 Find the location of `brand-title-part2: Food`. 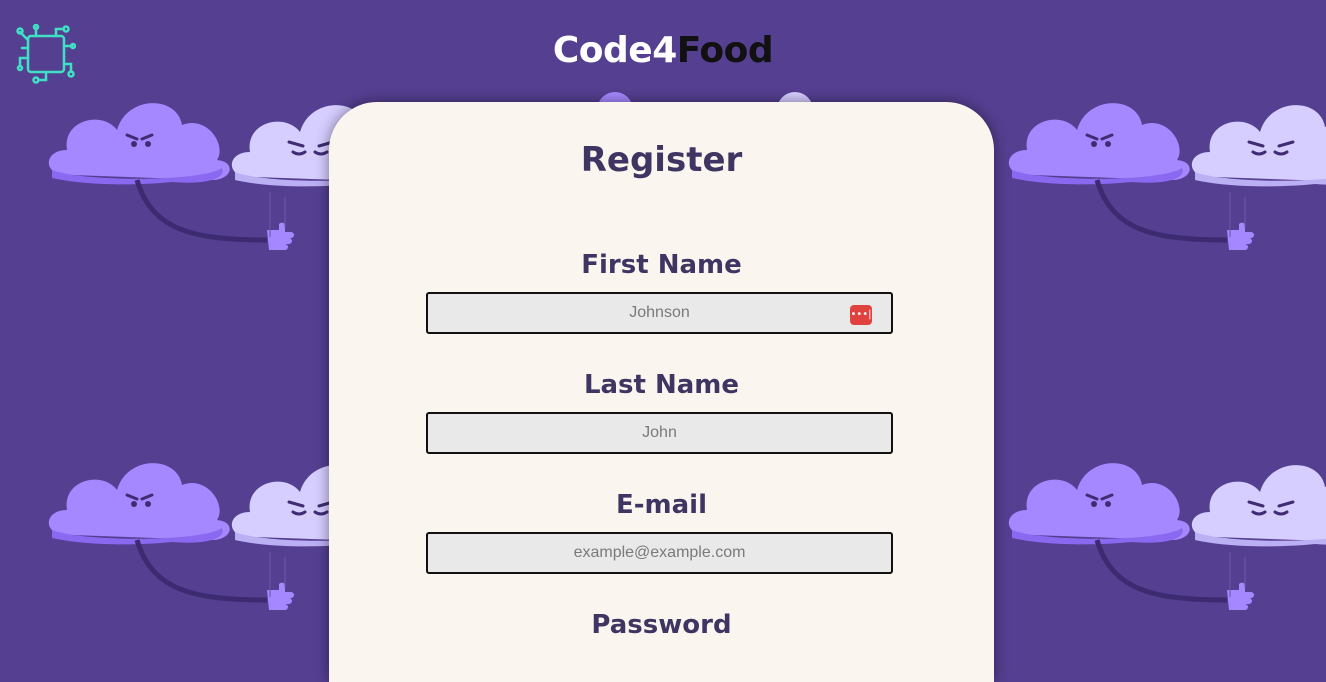

brand-title-part2: Food is located at coordinates (725, 50).